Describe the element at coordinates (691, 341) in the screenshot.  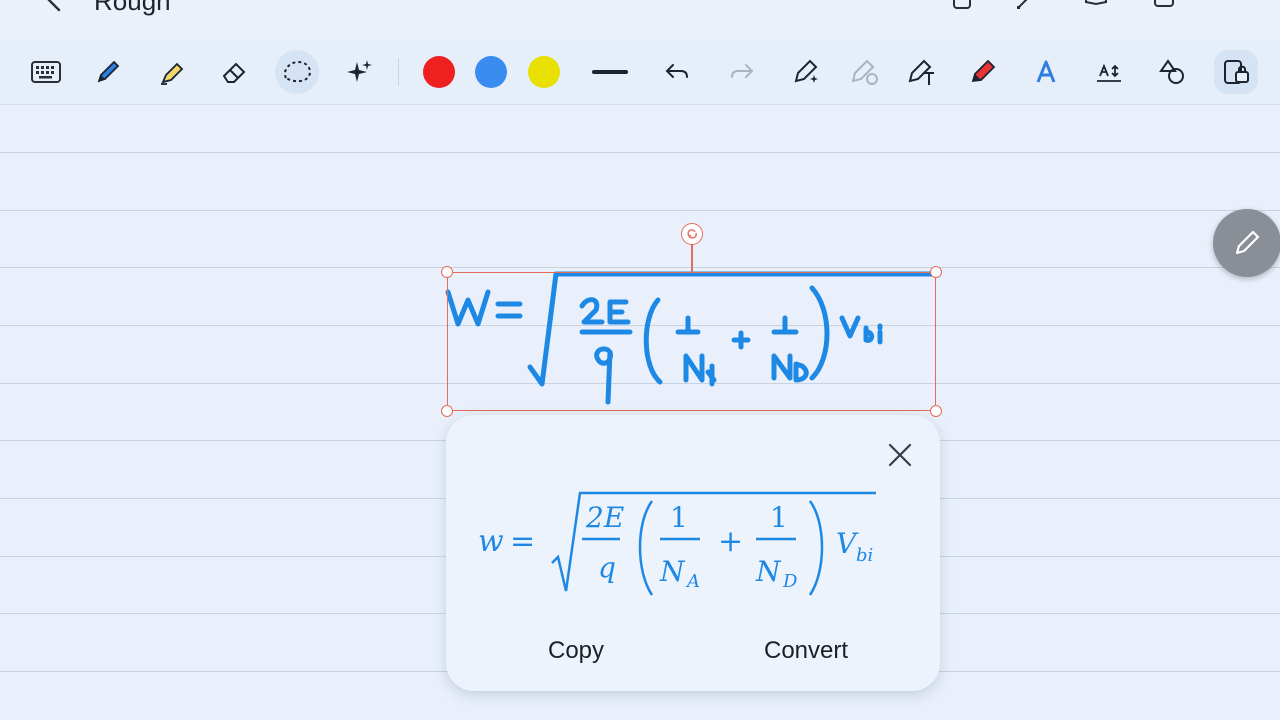
I see `selection-box` at that location.